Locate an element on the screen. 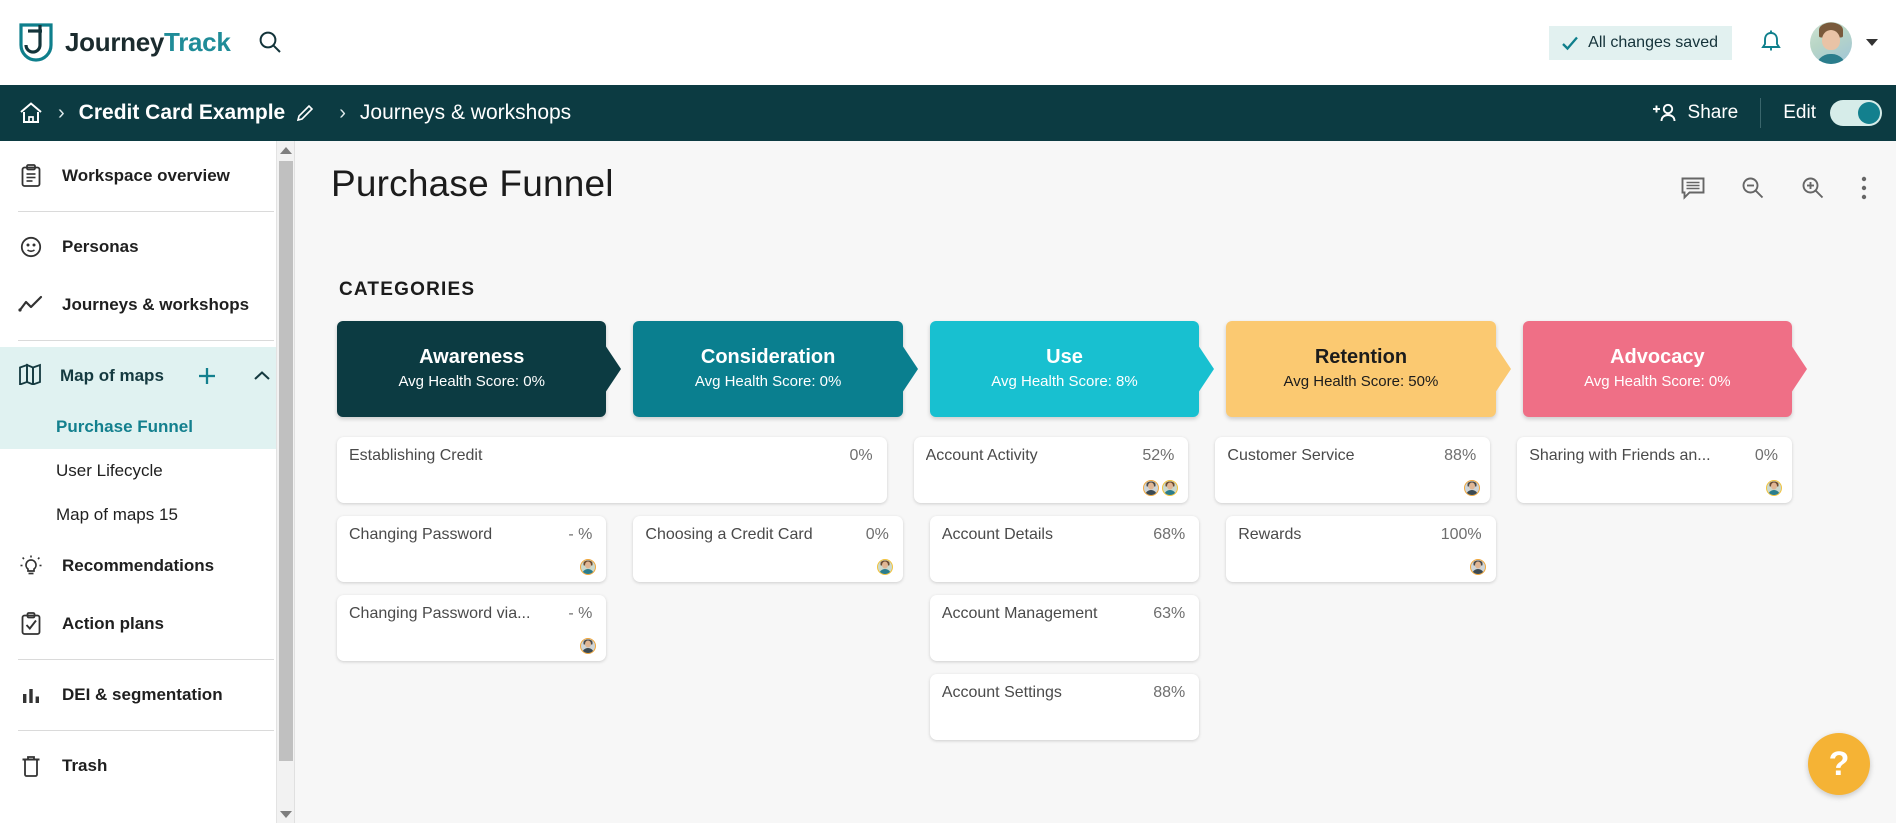 This screenshot has height=823, width=1896. sidebar-item-personas: Personas is located at coordinates (147, 247).